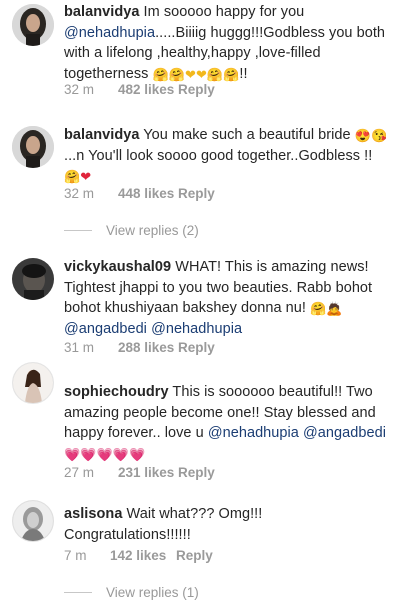 This screenshot has height=612, width=400. I want to click on comment-meta: 27 m 231 likes Reply, so click(139, 472).